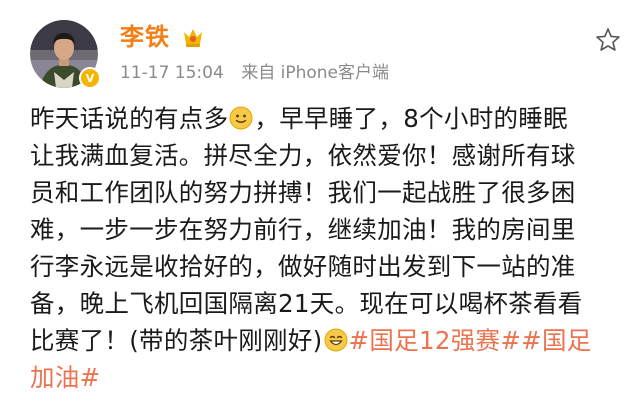 The height and width of the screenshot is (403, 640). I want to click on content-text: 昨天话说的有点多, so click(129, 118).